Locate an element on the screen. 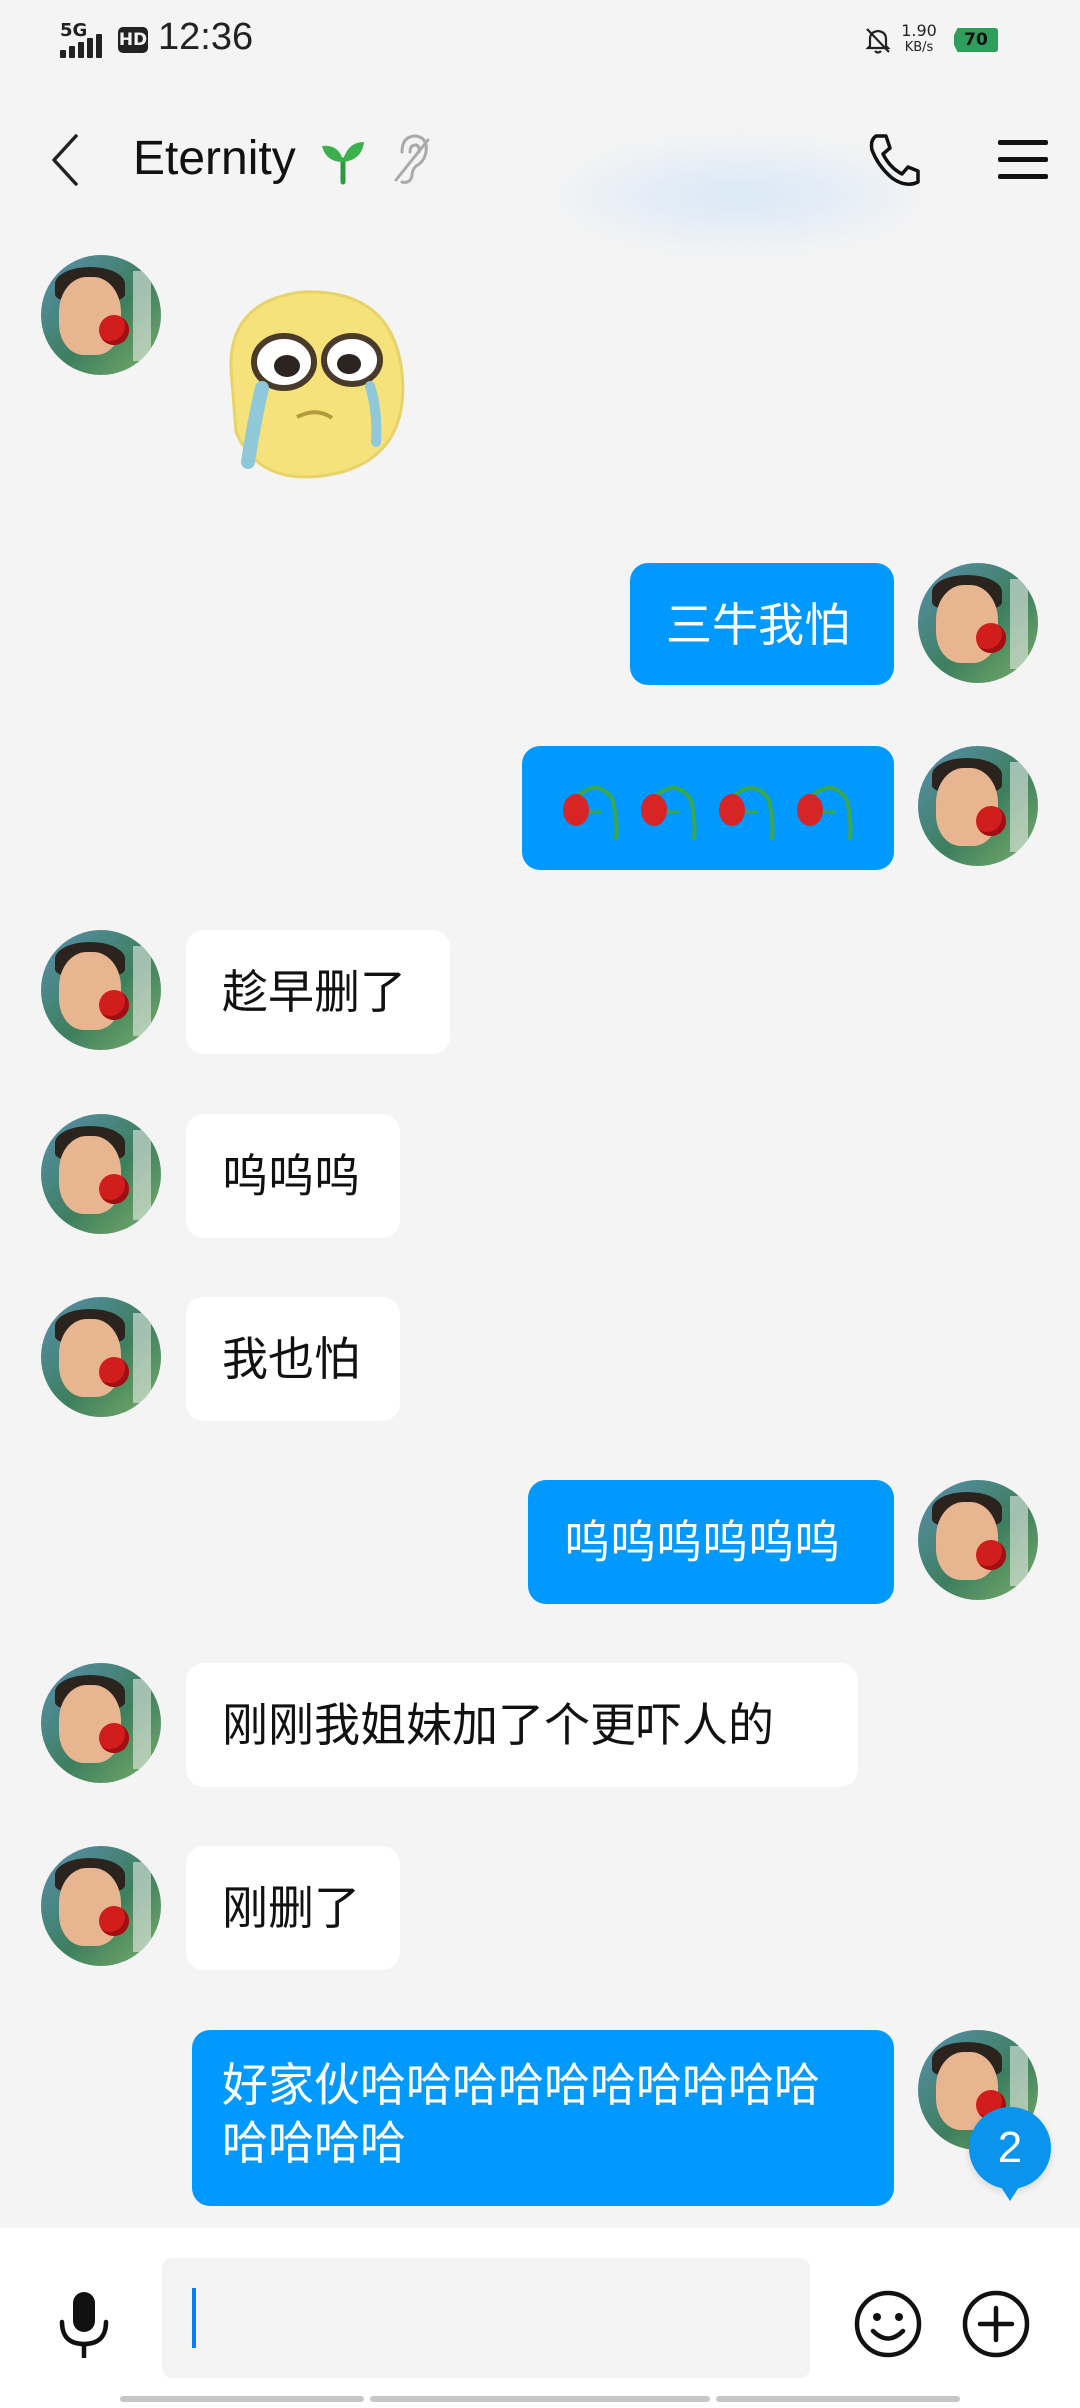 The width and height of the screenshot is (1080, 2408). message-bubble-incoming: 趁早删了 is located at coordinates (318, 992).